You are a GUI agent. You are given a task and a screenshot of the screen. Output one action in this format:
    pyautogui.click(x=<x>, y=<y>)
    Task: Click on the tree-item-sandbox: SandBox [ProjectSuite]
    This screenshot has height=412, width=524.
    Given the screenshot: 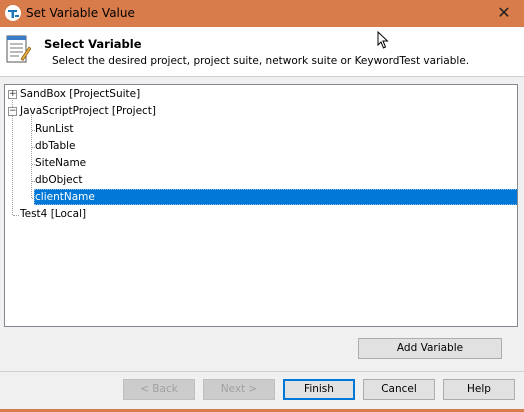 What is the action you would take?
    pyautogui.click(x=80, y=94)
    